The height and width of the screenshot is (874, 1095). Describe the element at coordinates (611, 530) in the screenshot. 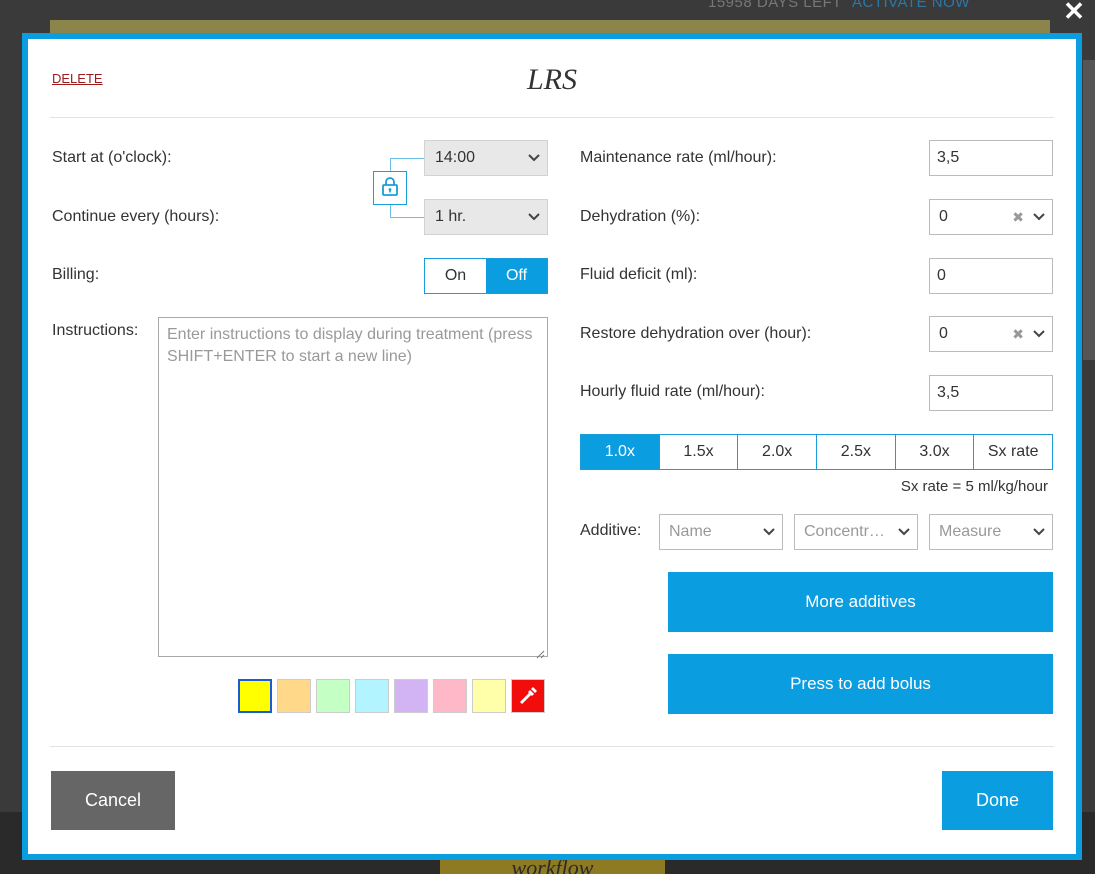

I see `additive-label: Additive:` at that location.